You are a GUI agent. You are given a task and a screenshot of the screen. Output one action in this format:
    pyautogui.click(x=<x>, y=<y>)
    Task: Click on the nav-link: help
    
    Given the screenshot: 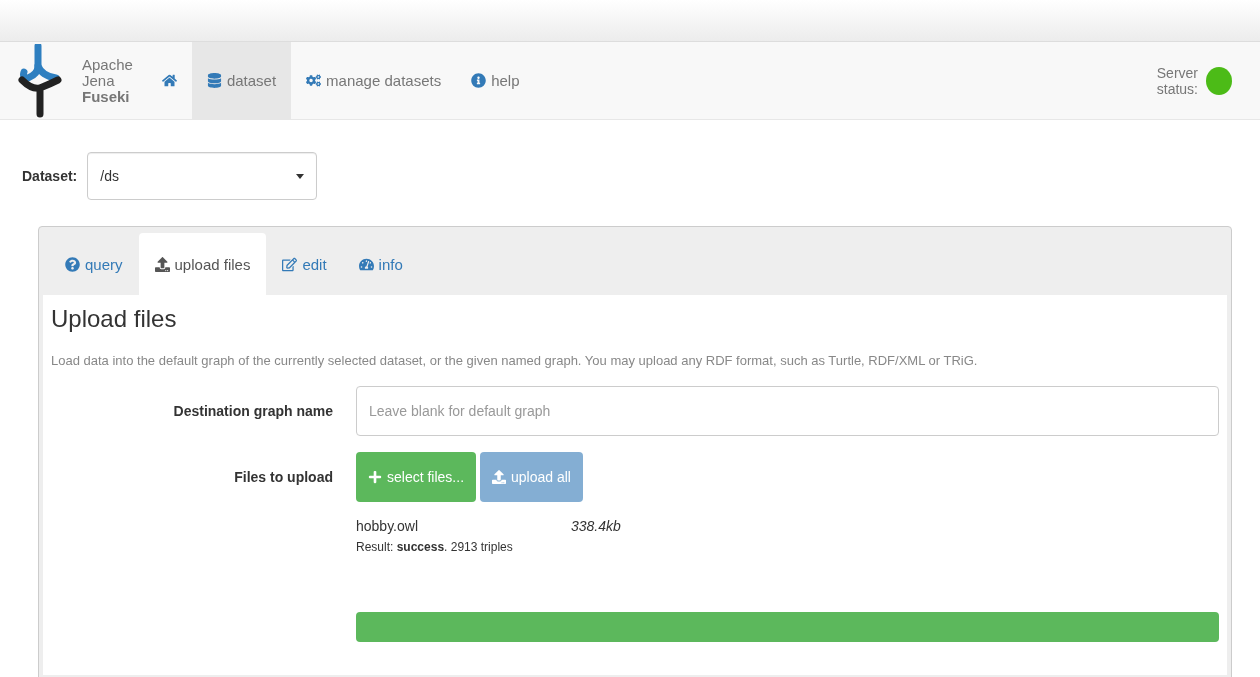 What is the action you would take?
    pyautogui.click(x=495, y=80)
    